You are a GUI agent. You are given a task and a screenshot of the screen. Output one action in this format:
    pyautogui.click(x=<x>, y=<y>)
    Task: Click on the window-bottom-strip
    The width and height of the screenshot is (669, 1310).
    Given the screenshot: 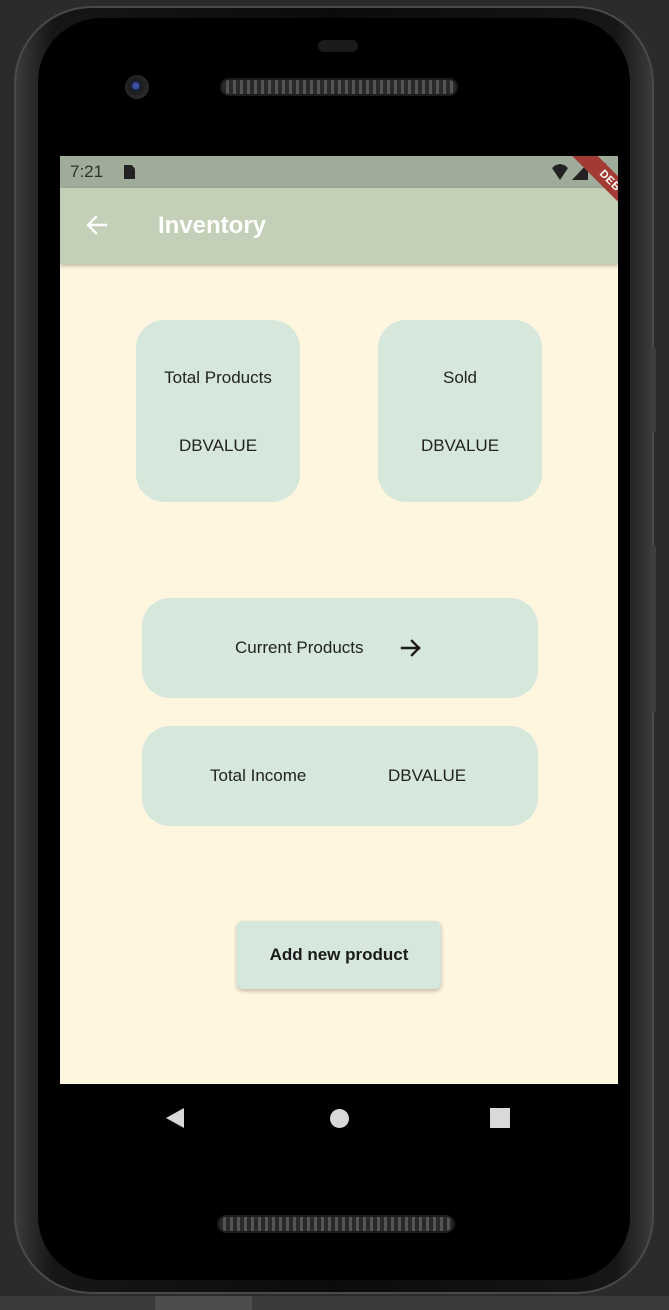 What is the action you would take?
    pyautogui.click(x=334, y=1303)
    